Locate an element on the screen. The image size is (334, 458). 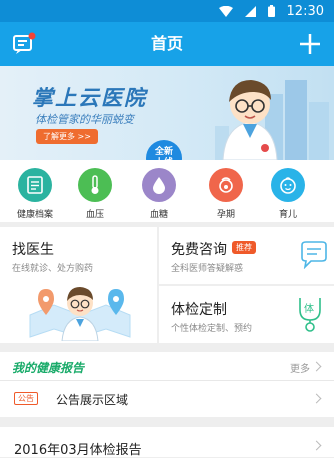
category-parenting: 育儿 is located at coordinates (288, 194).